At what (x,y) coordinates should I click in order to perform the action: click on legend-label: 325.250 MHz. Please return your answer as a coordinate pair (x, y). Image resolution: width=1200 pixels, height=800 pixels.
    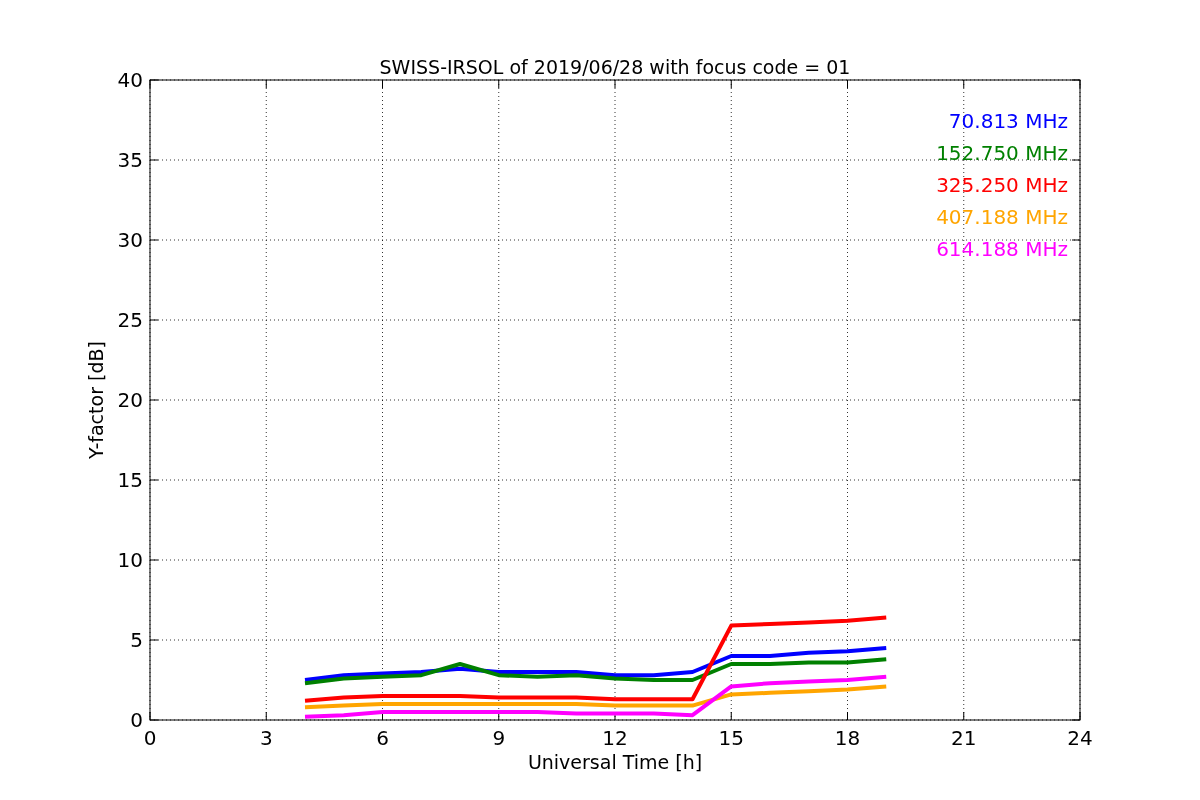
    Looking at the image, I should click on (1002, 185).